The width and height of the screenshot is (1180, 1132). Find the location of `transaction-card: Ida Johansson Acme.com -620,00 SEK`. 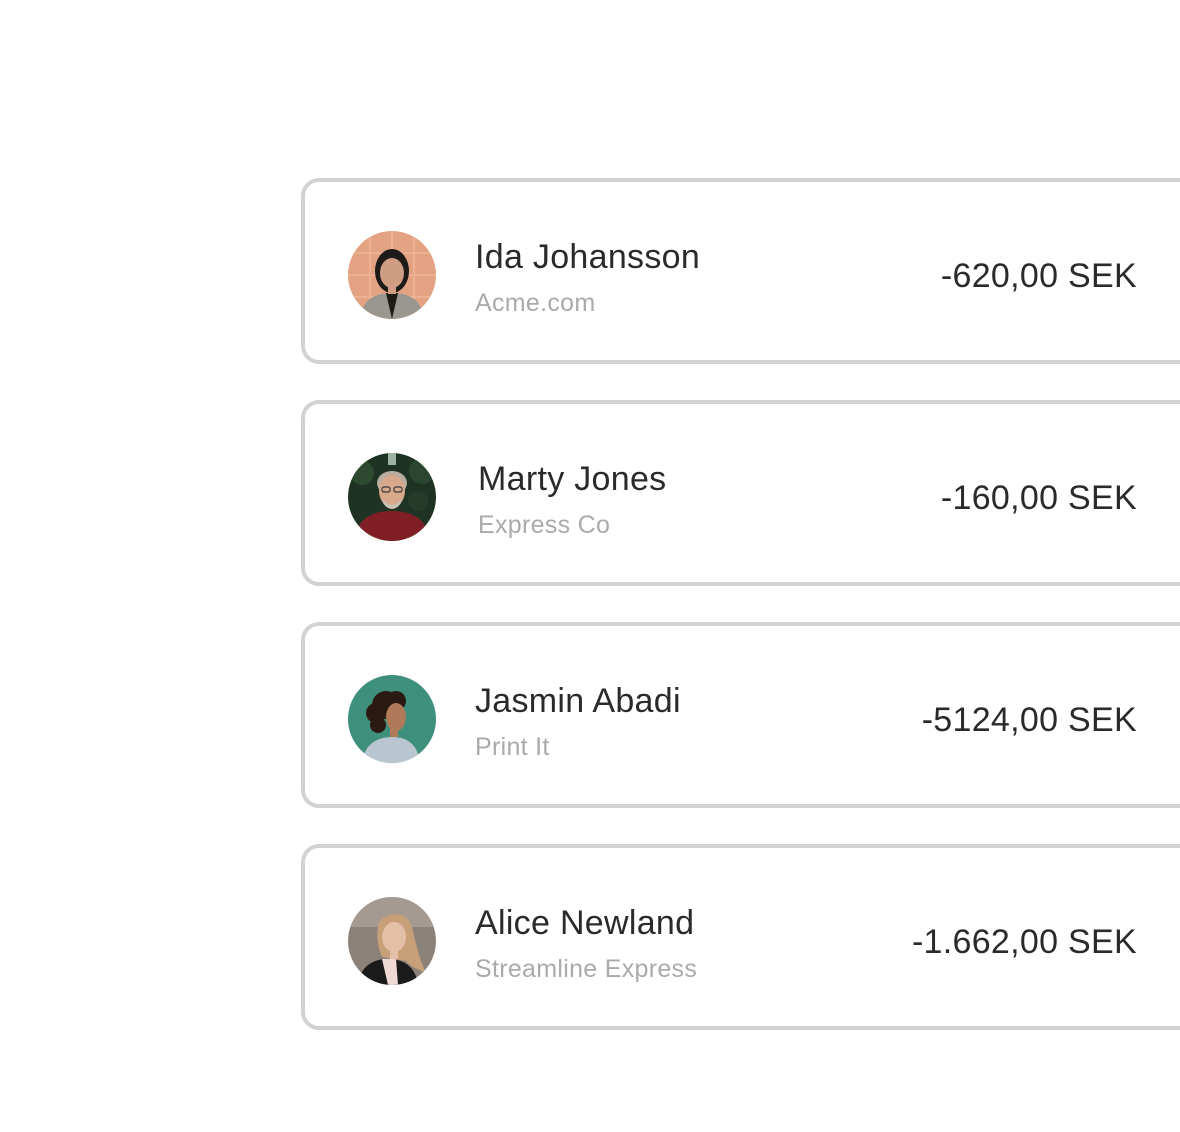

transaction-card: Ida Johansson Acme.com -620,00 SEK is located at coordinates (740, 271).